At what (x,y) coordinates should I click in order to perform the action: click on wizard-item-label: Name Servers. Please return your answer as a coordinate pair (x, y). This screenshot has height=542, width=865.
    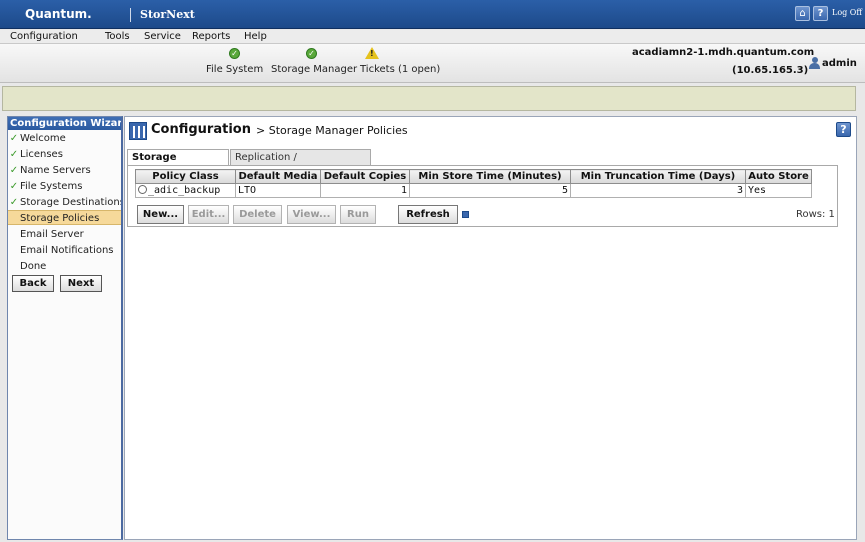
    Looking at the image, I should click on (55, 170).